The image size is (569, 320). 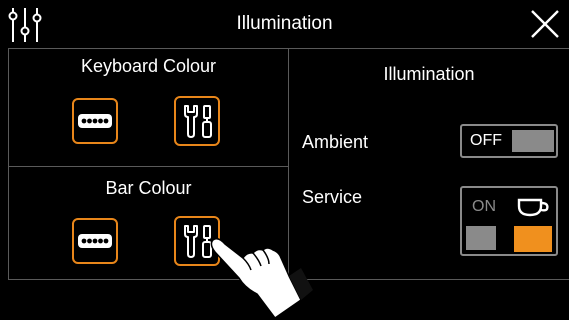 What do you see at coordinates (332, 197) in the screenshot?
I see `service-label: Service` at bounding box center [332, 197].